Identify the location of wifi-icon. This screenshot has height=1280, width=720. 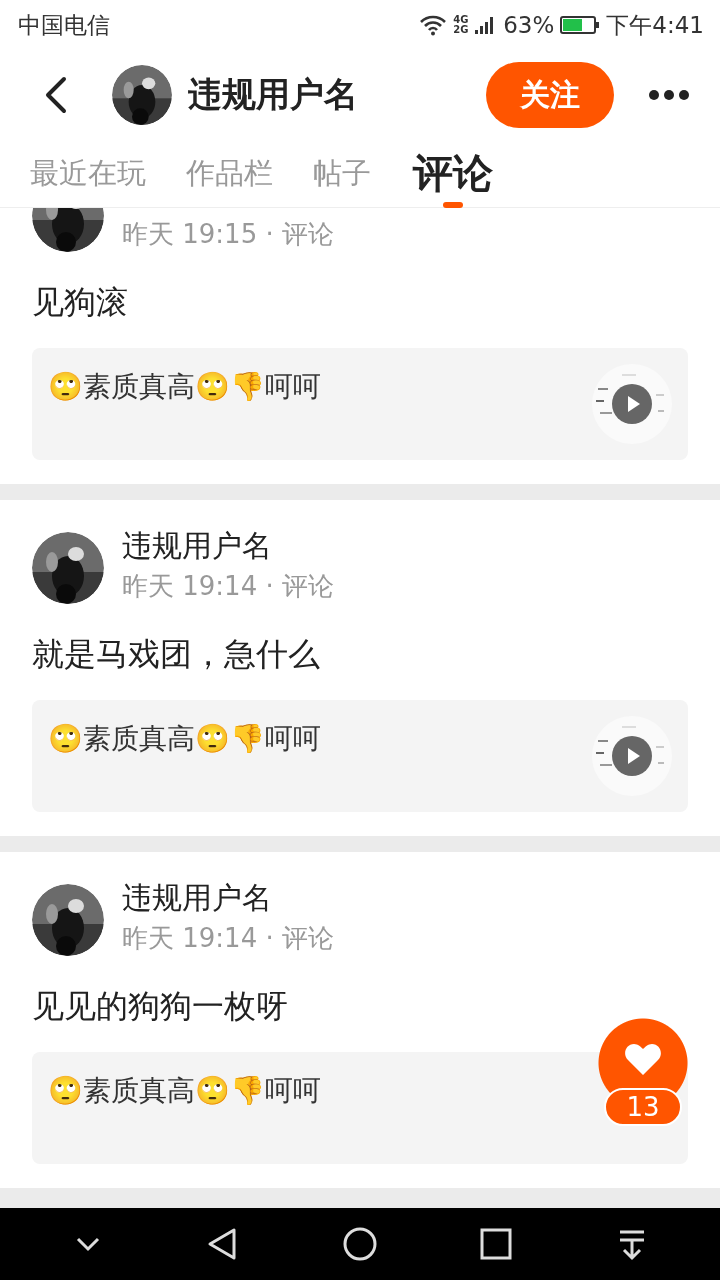
(433, 25).